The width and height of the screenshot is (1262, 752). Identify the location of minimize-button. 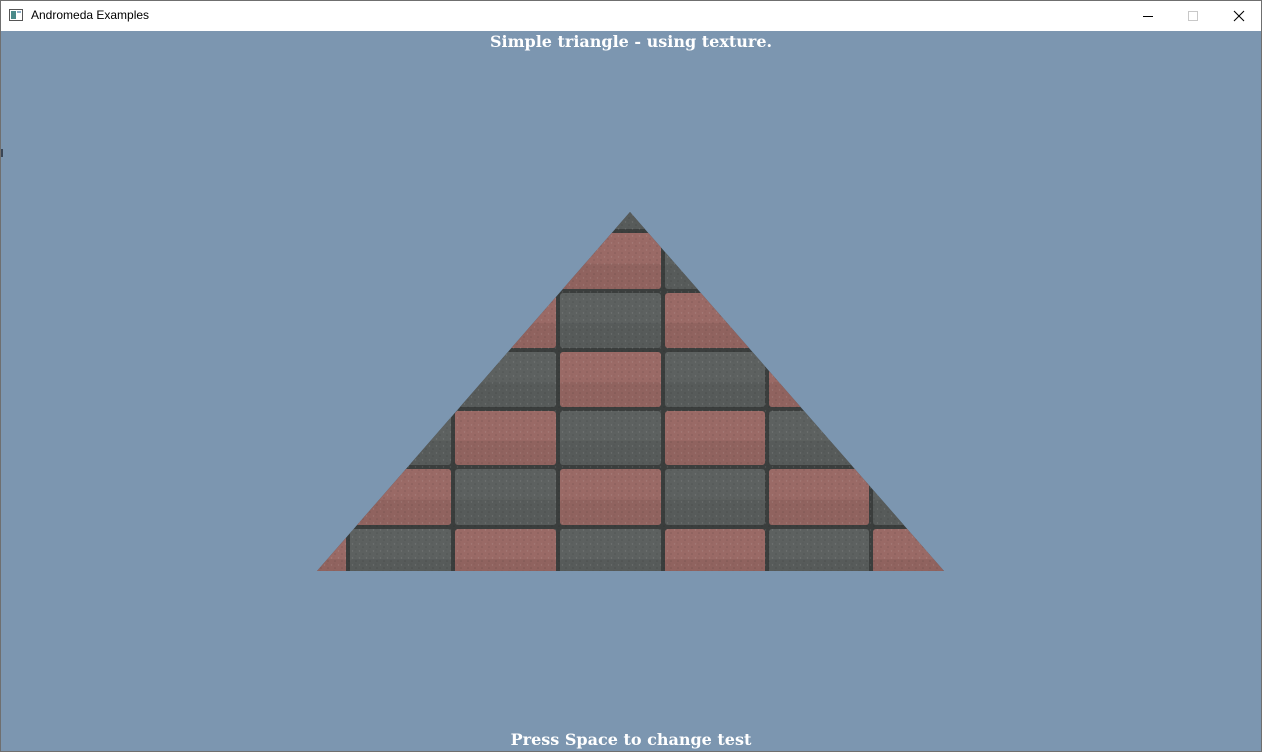
(1148, 16).